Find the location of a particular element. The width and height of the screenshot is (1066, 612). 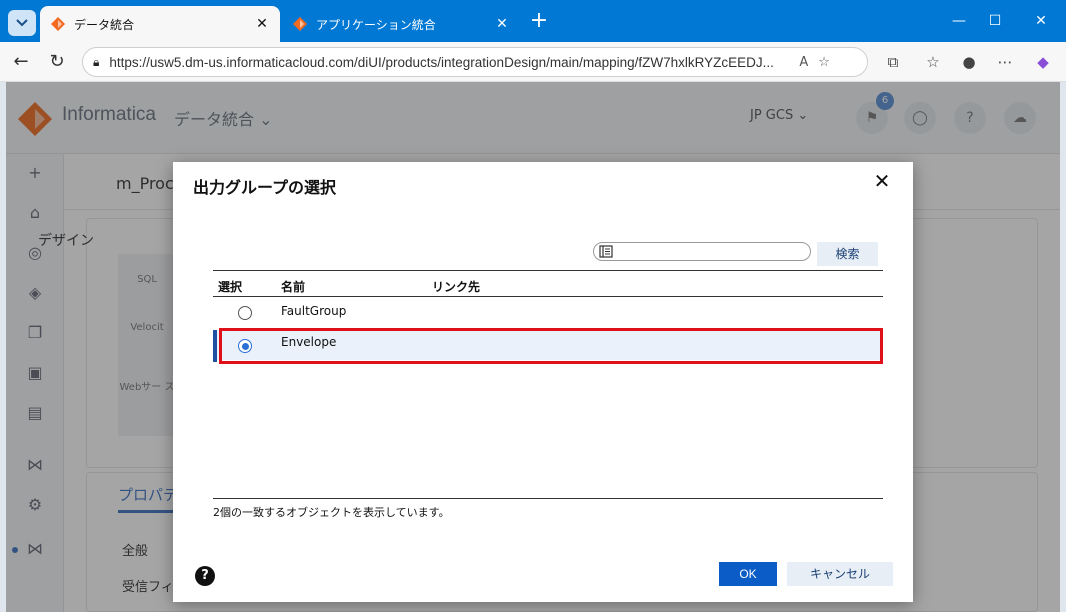

maximize-icon: ☐ is located at coordinates (995, 21).